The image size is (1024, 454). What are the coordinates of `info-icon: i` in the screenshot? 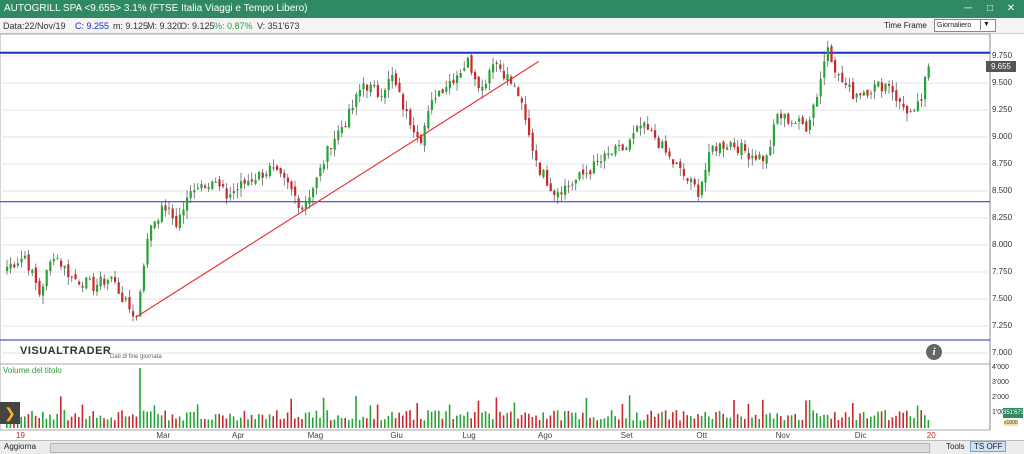 It's located at (934, 352).